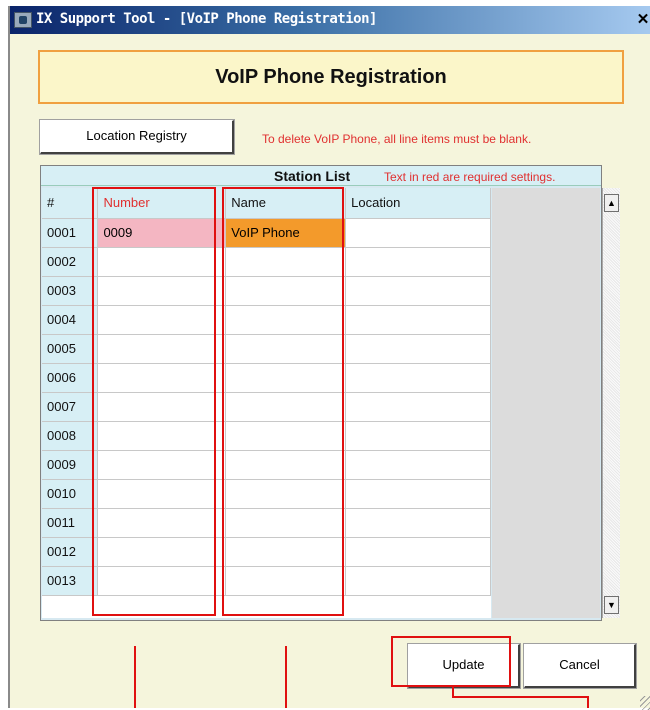  I want to click on number-column-highlight, so click(154, 401).